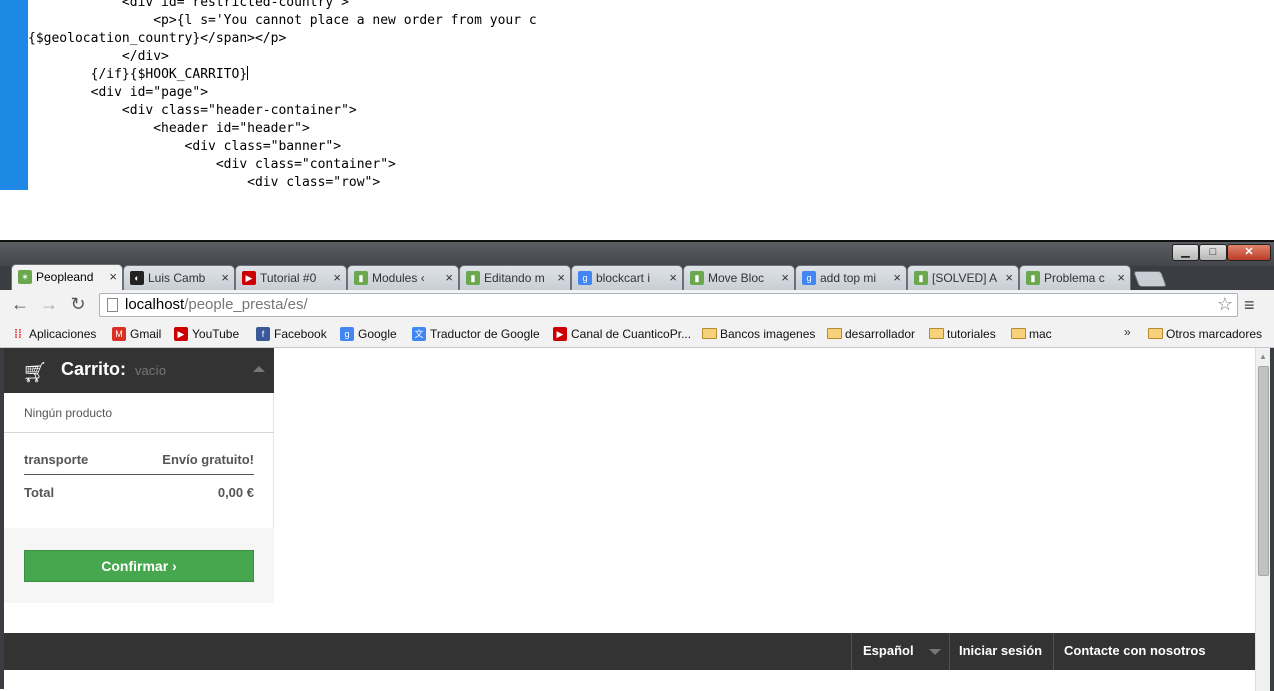 The image size is (1274, 691). I want to click on bookmark-favicon-icon: g, so click(347, 334).